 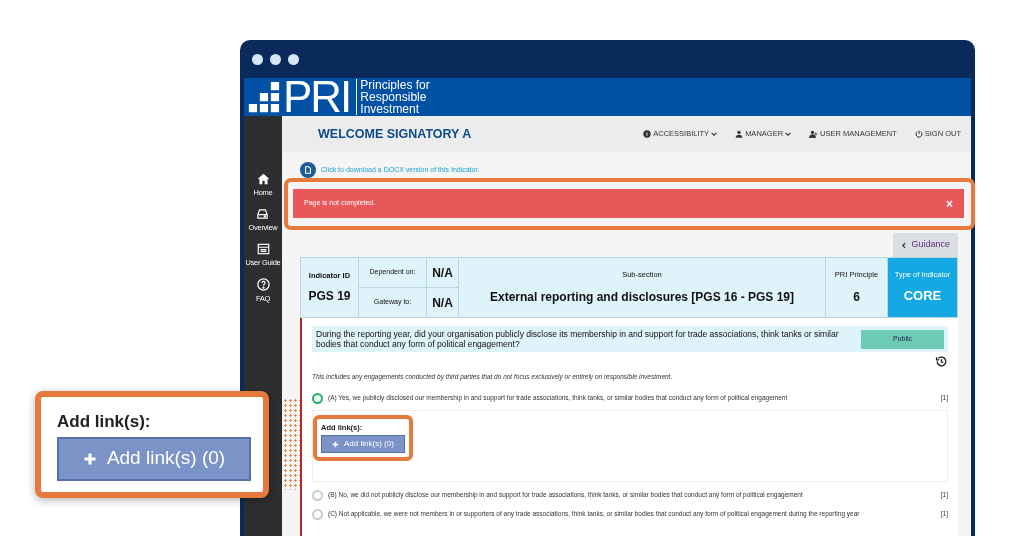 What do you see at coordinates (263, 249) in the screenshot?
I see `guide-icon` at bounding box center [263, 249].